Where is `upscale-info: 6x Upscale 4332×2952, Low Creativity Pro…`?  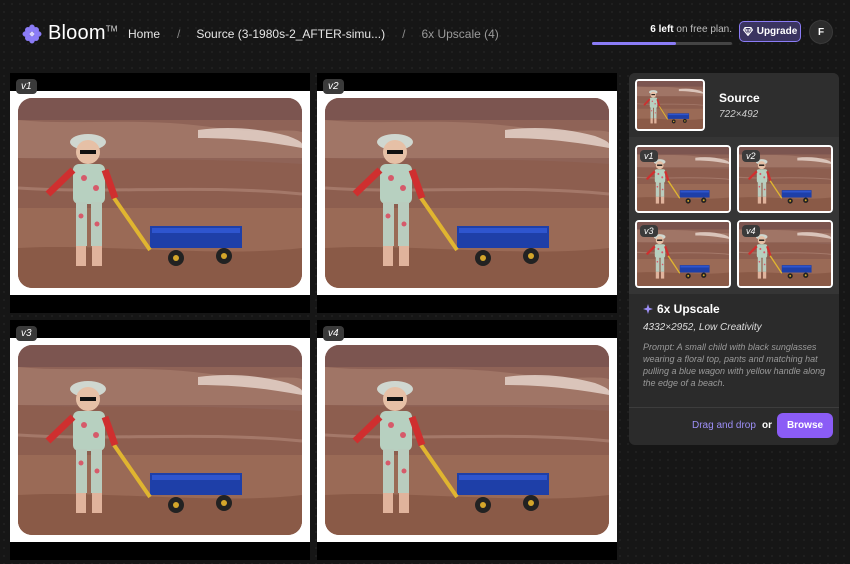 upscale-info: 6x Upscale 4332×2952, Low Creativity Pro… is located at coordinates (735, 345).